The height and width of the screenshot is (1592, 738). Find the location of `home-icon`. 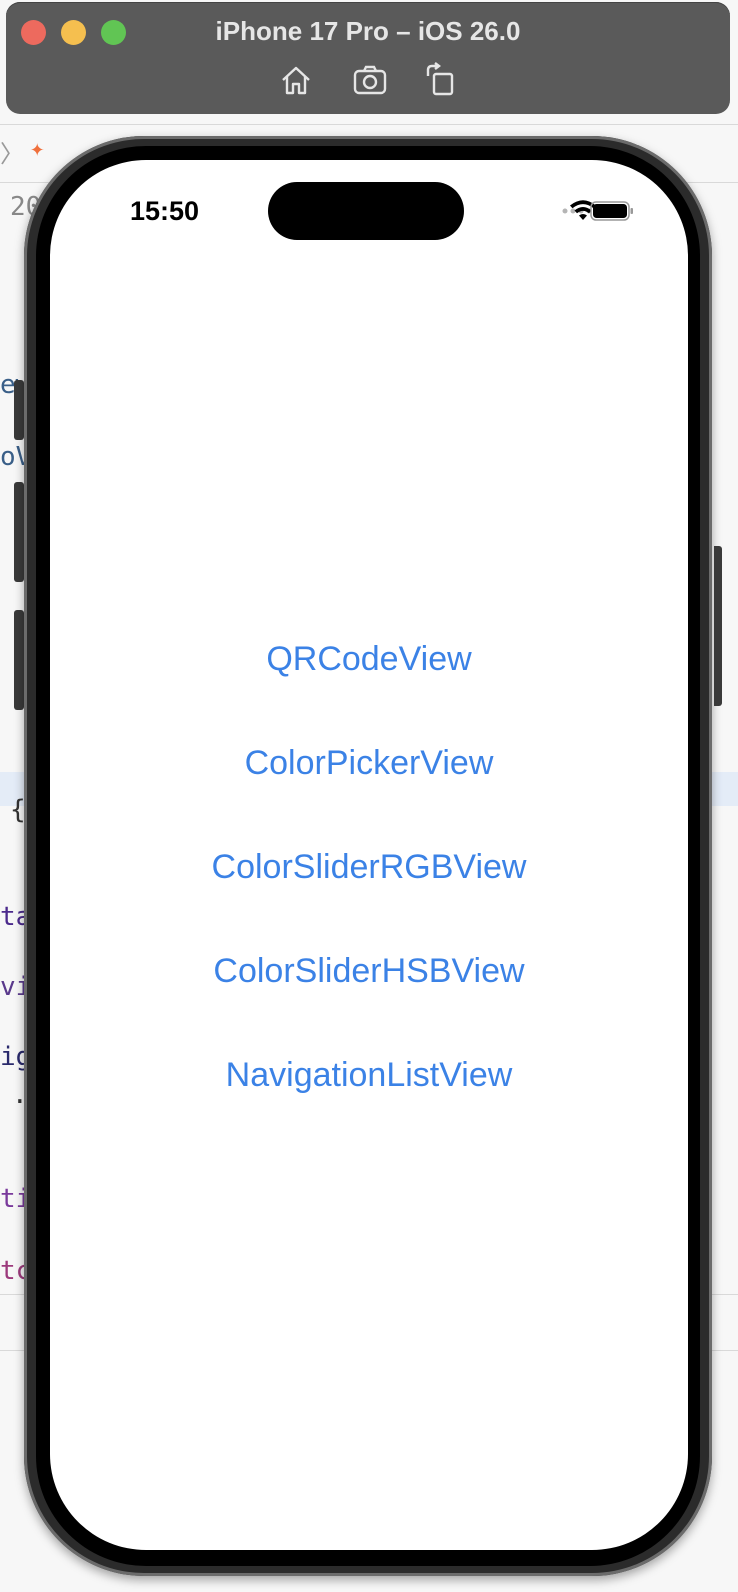

home-icon is located at coordinates (296, 80).